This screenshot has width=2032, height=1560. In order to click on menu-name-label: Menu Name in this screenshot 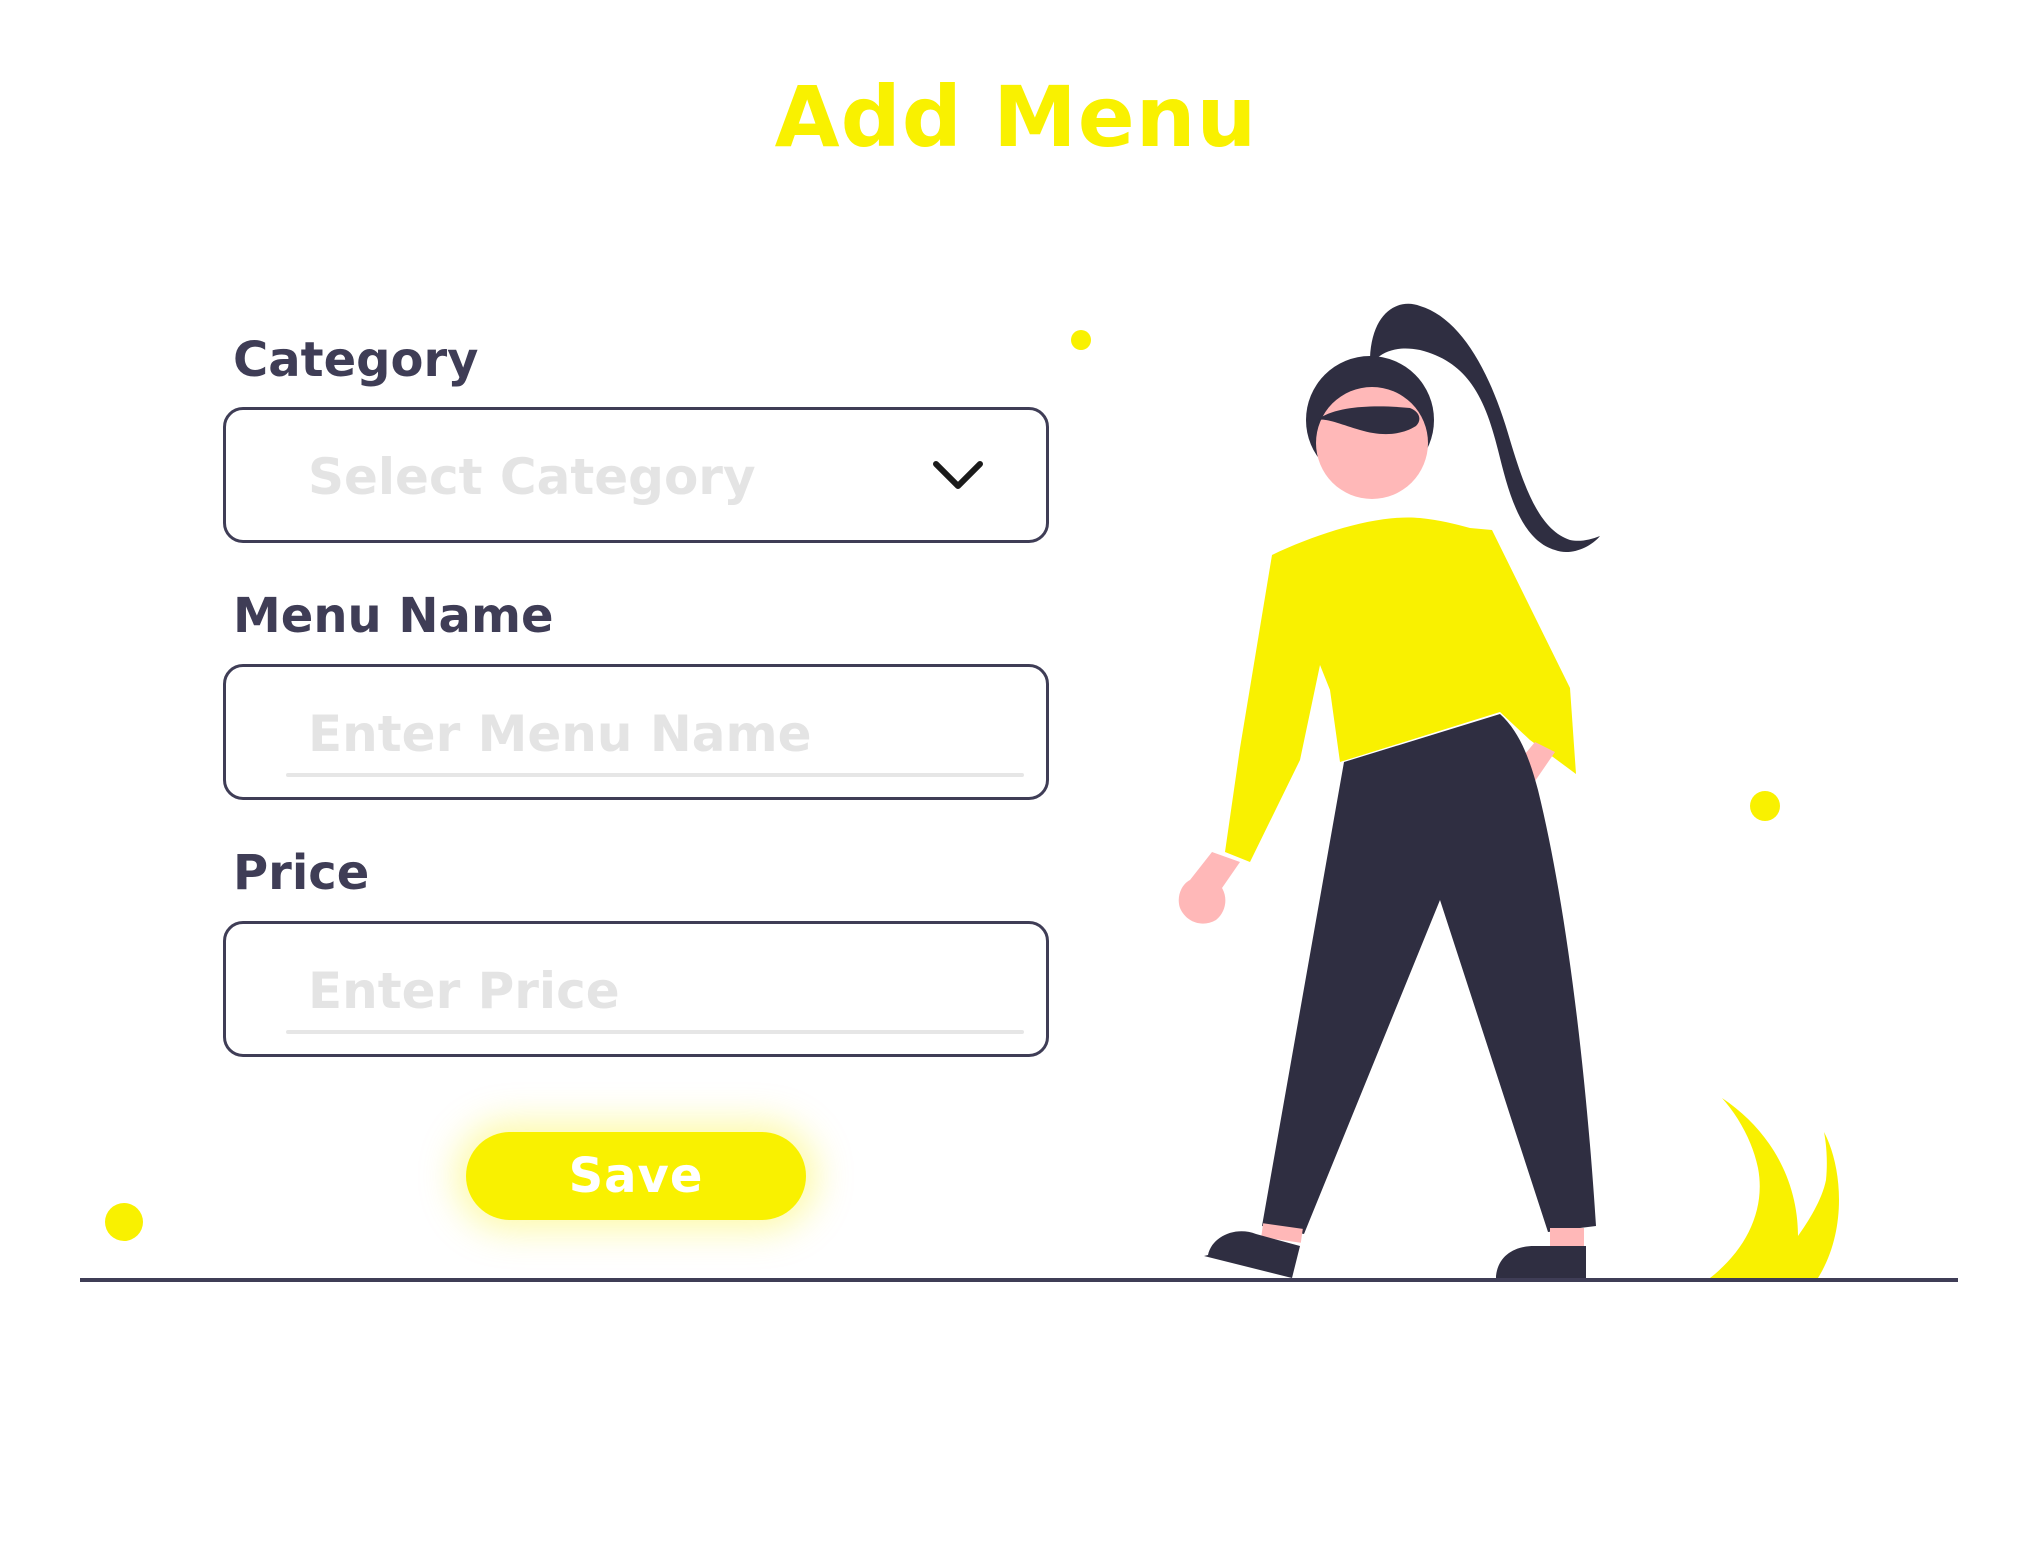, I will do `click(393, 616)`.